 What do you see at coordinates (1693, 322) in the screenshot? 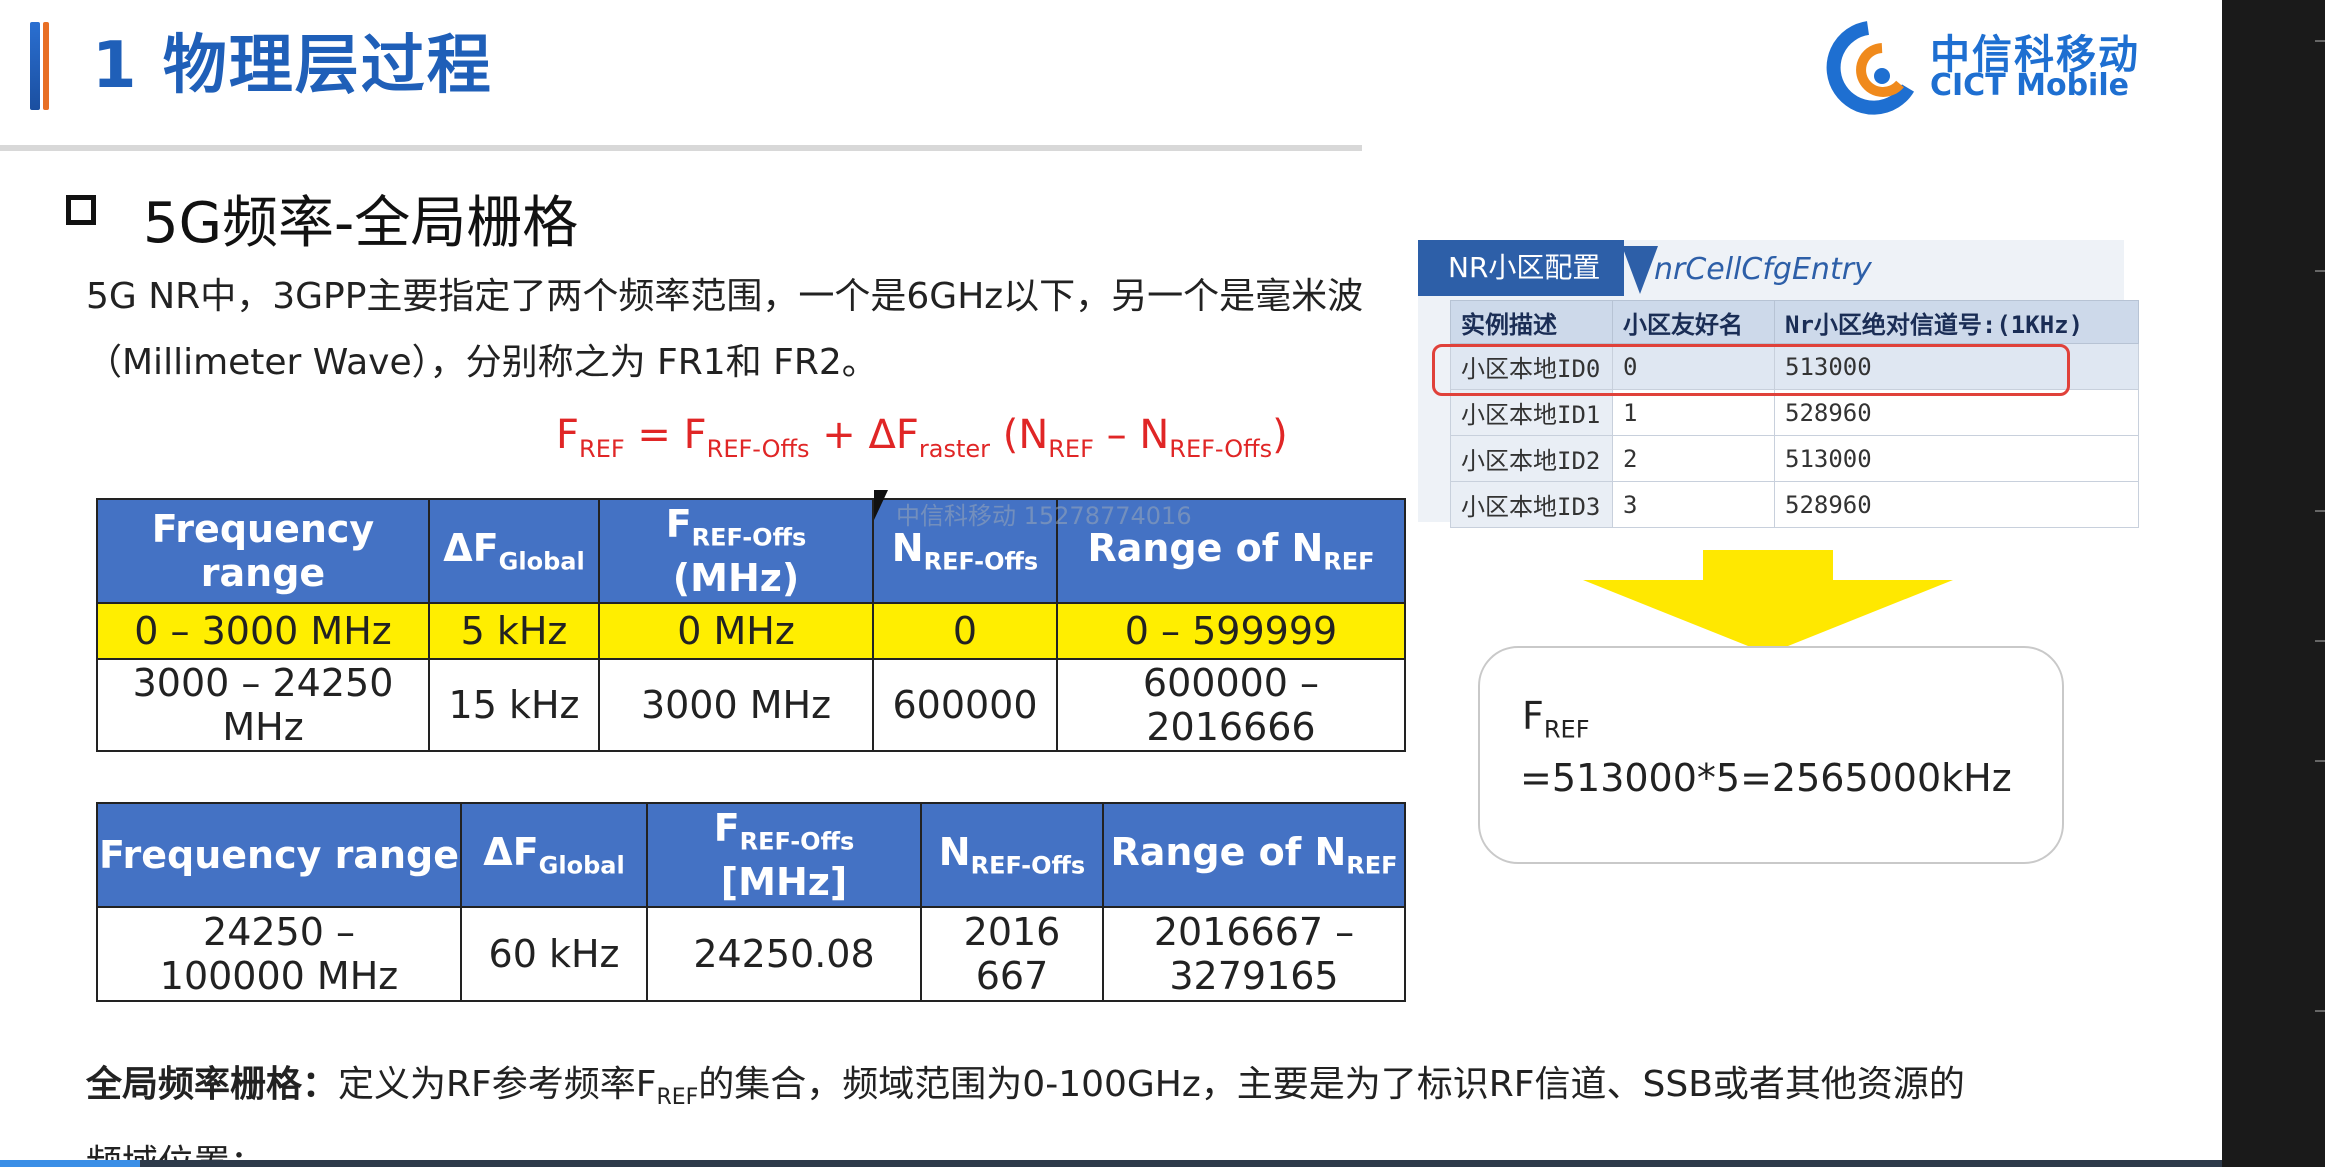
I see `grid-col-friendly-name: 小区友好名` at bounding box center [1693, 322].